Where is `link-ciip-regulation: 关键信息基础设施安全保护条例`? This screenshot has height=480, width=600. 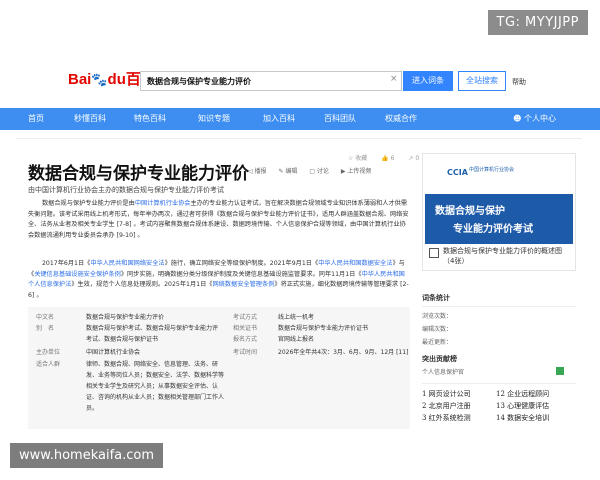 link-ciip-regulation: 关键信息基础设施安全保护条例 is located at coordinates (77, 274).